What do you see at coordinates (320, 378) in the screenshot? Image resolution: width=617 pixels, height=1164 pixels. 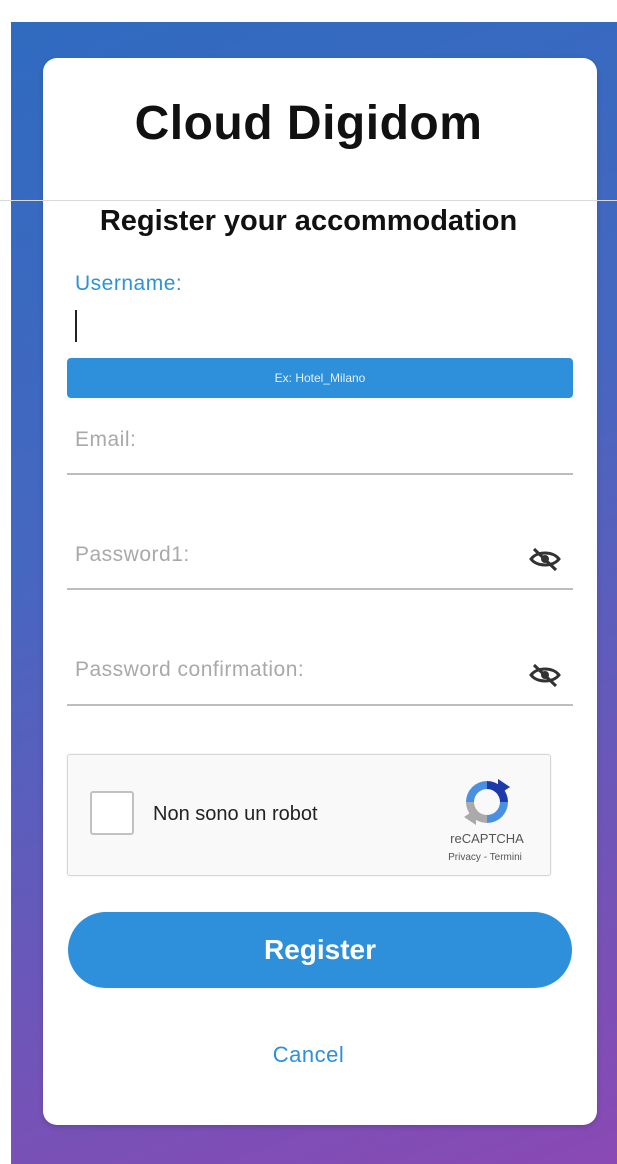 I see `username-hint: Ex: Hotel_Milano` at bounding box center [320, 378].